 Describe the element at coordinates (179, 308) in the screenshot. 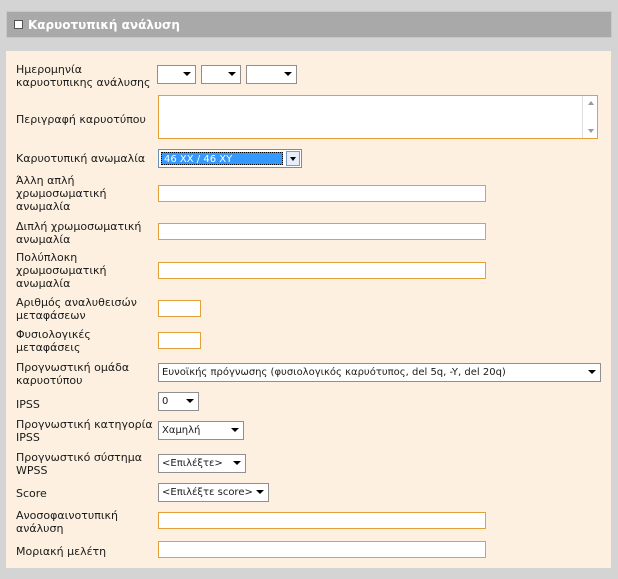

I see `analyzed-metaphases-input` at that location.